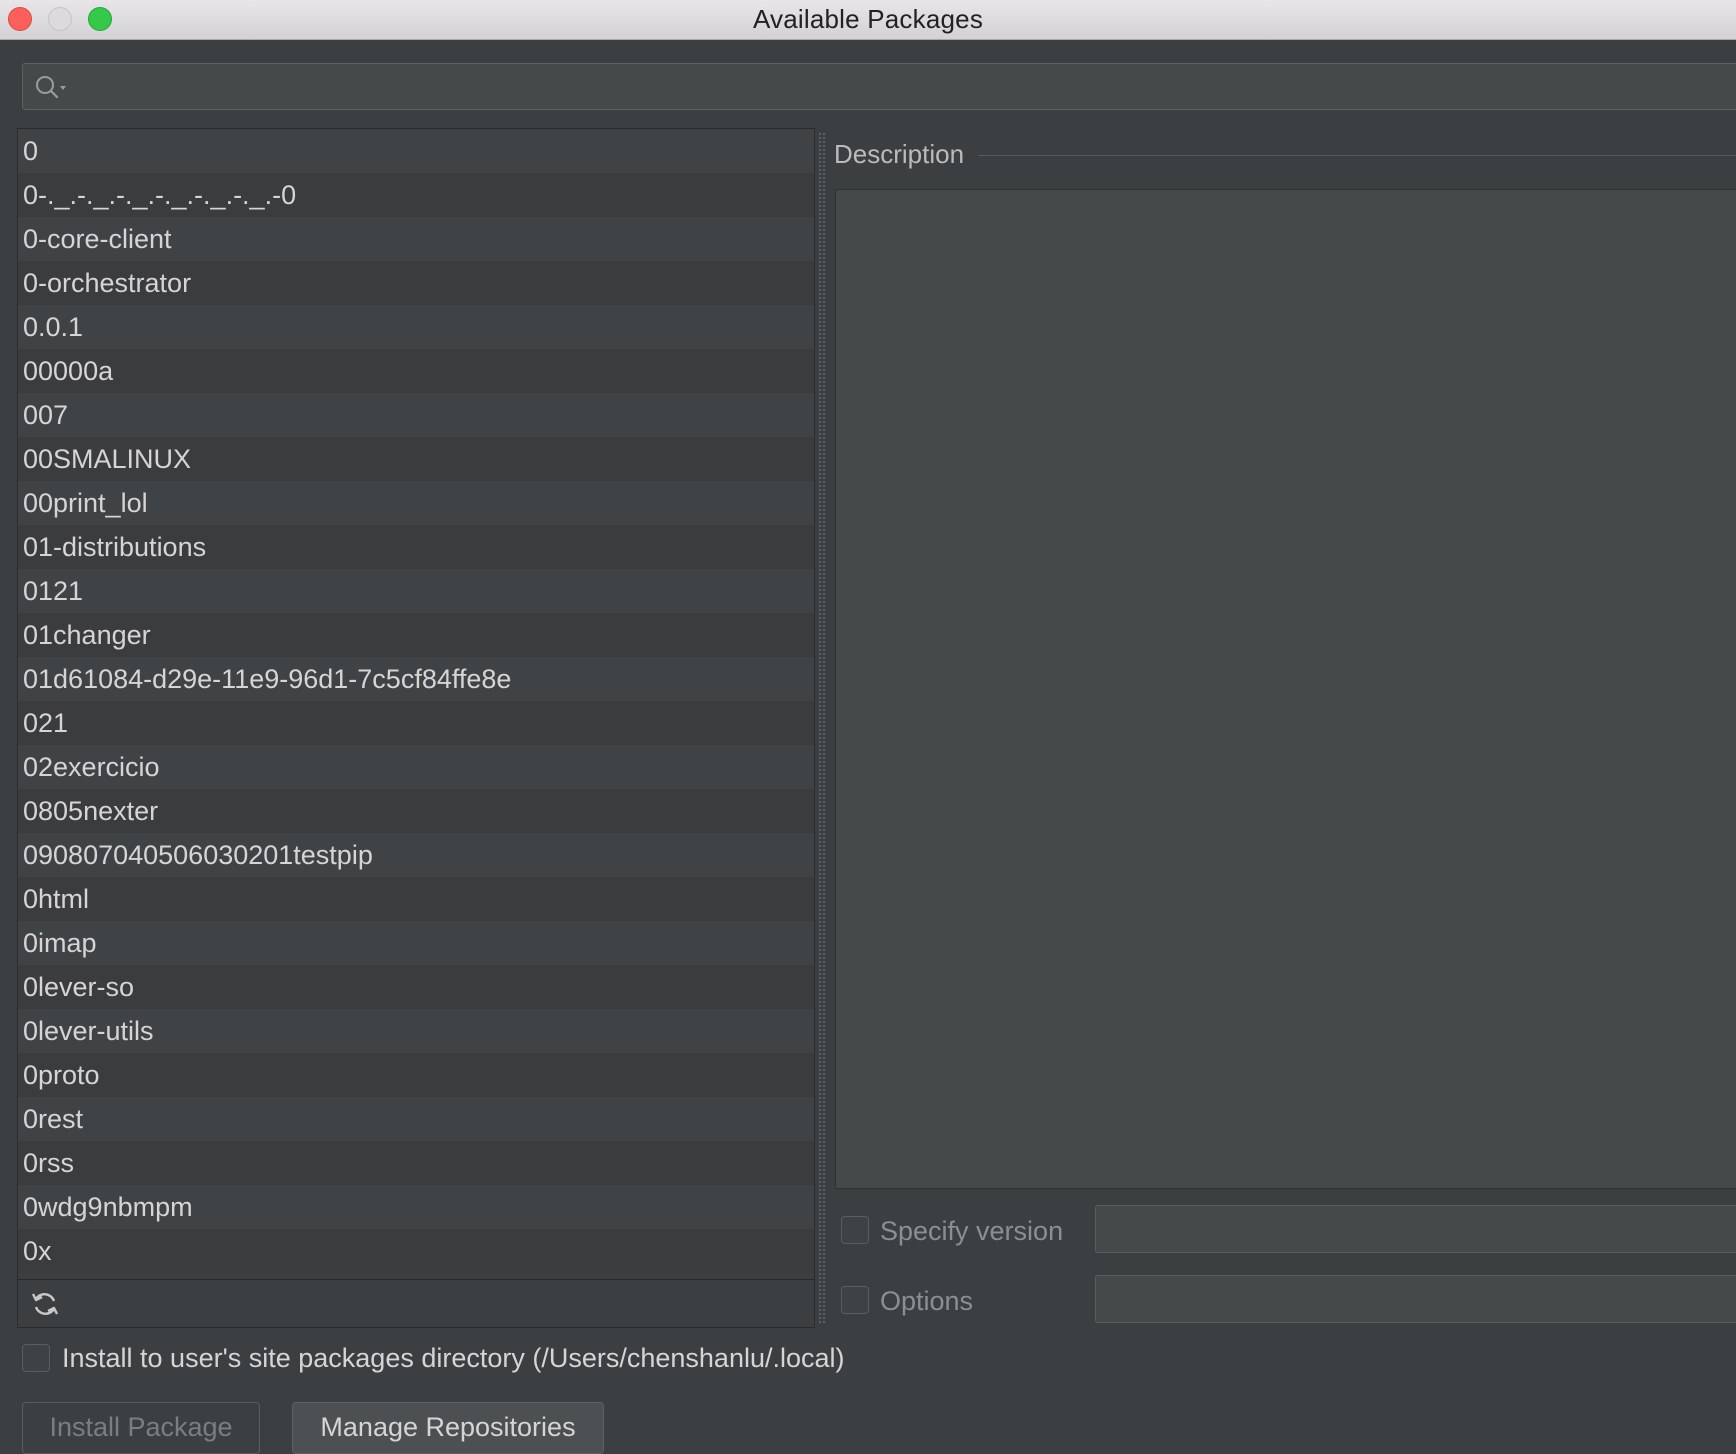  What do you see at coordinates (416, 415) in the screenshot?
I see `package-list-item: 007` at bounding box center [416, 415].